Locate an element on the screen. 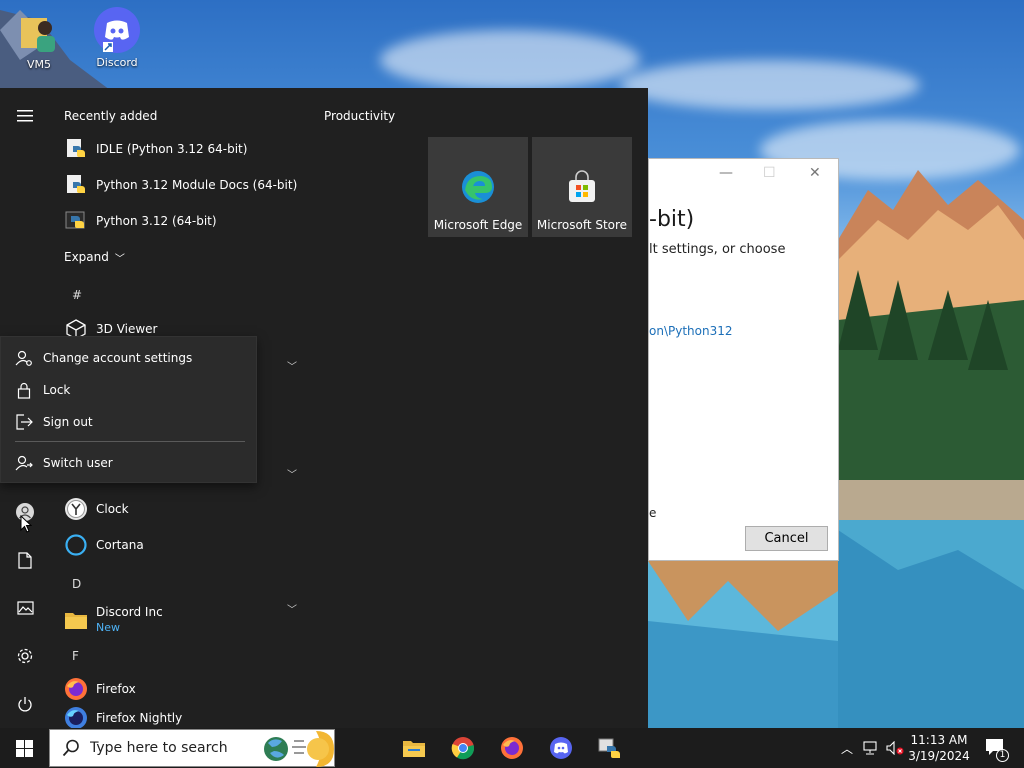 The image size is (1024, 768). switch-user-item: Switch user is located at coordinates (129, 463).